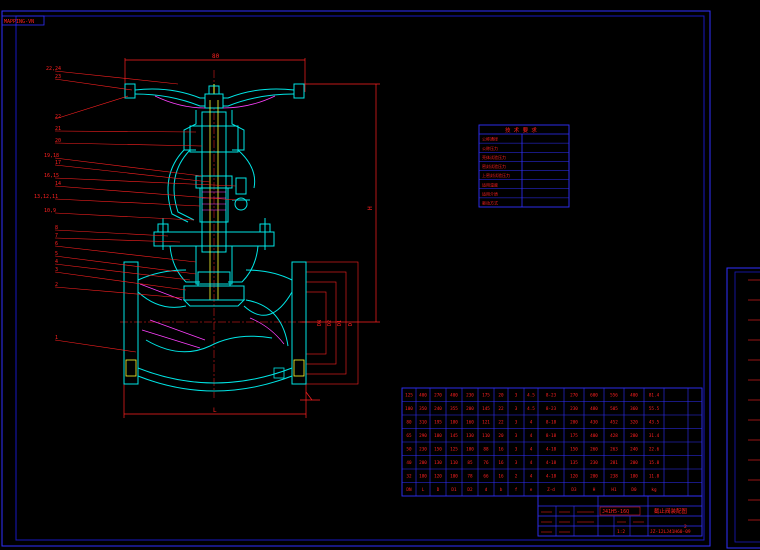 This screenshot has width=760, height=550. I want to click on svg-text: 22, so click(58, 117).